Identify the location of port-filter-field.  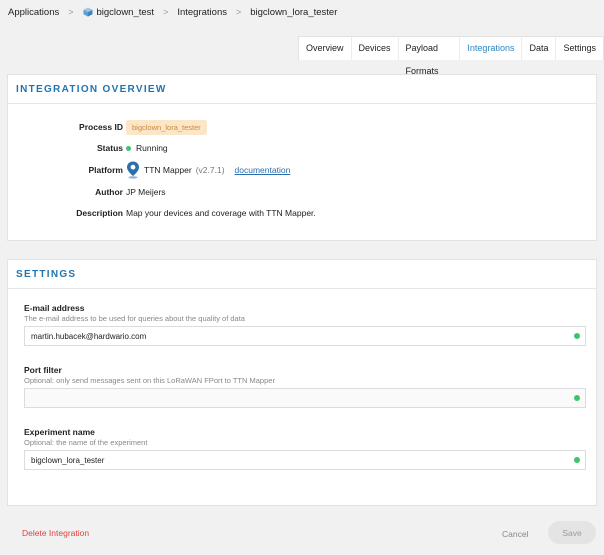
(305, 398).